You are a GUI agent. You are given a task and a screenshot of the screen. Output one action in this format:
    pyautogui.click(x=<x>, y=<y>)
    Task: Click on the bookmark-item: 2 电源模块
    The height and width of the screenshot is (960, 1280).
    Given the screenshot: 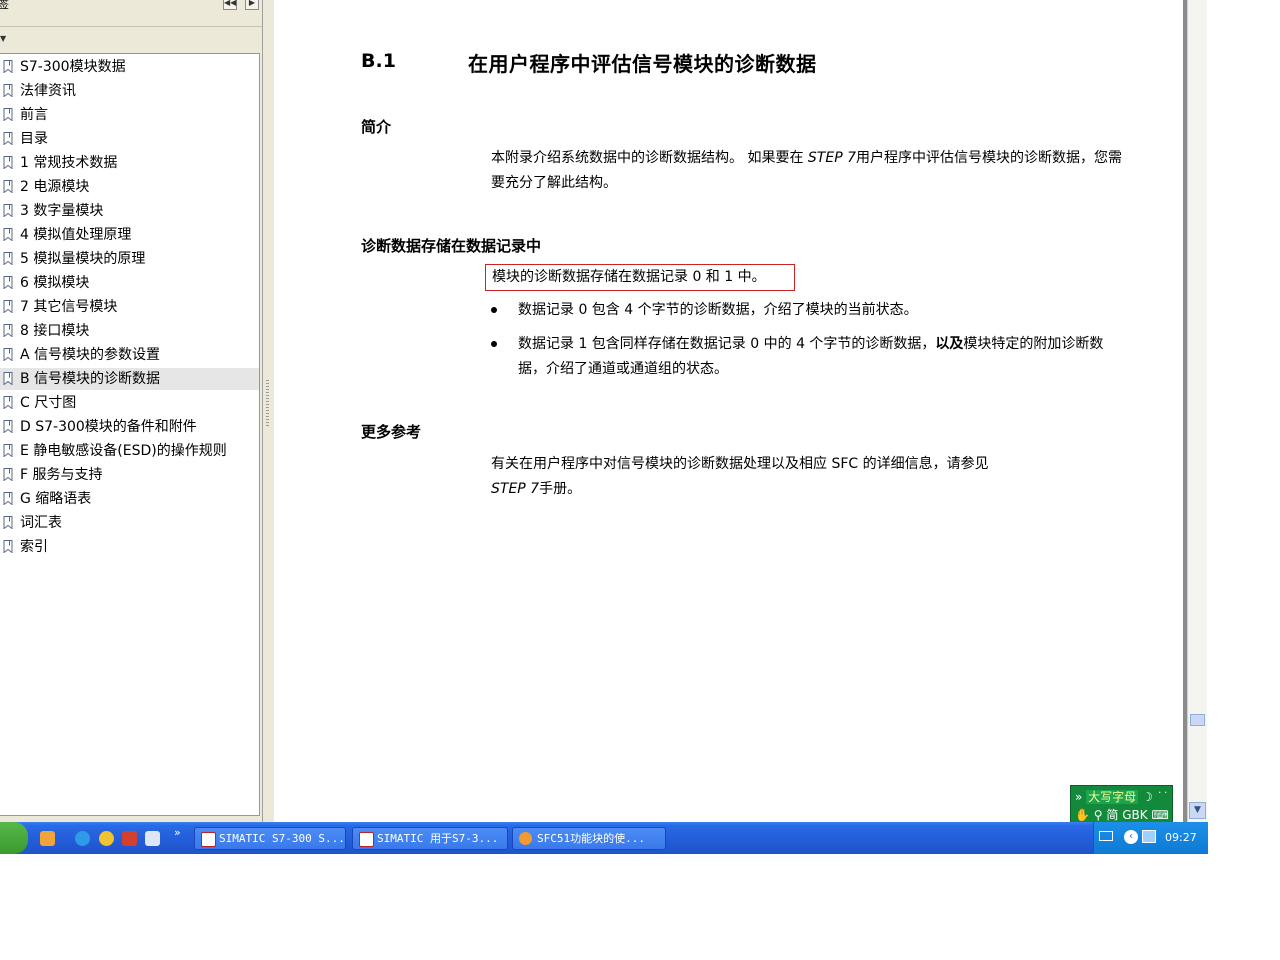 What is the action you would take?
    pyautogui.click(x=129, y=187)
    